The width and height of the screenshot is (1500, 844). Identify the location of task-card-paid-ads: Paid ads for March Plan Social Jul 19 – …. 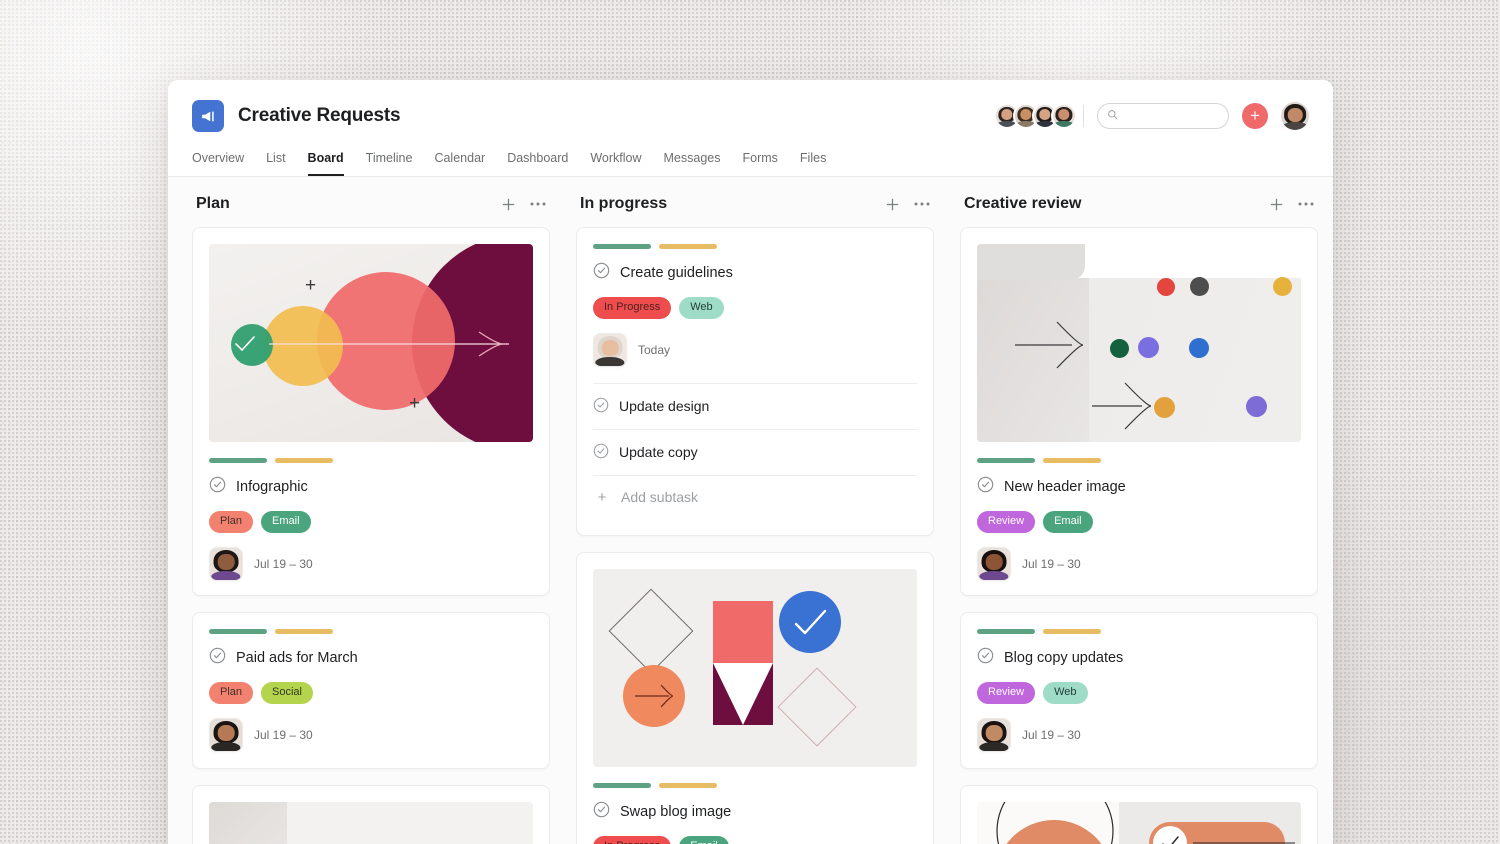
(371, 690).